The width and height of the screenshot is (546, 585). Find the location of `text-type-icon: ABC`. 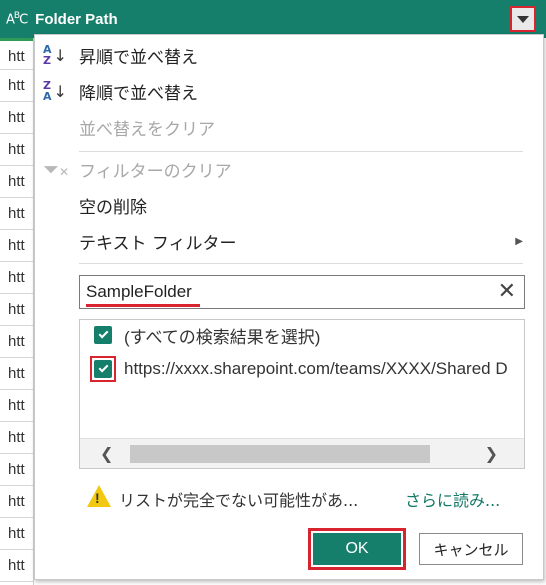

text-type-icon: ABC is located at coordinates (17, 19).